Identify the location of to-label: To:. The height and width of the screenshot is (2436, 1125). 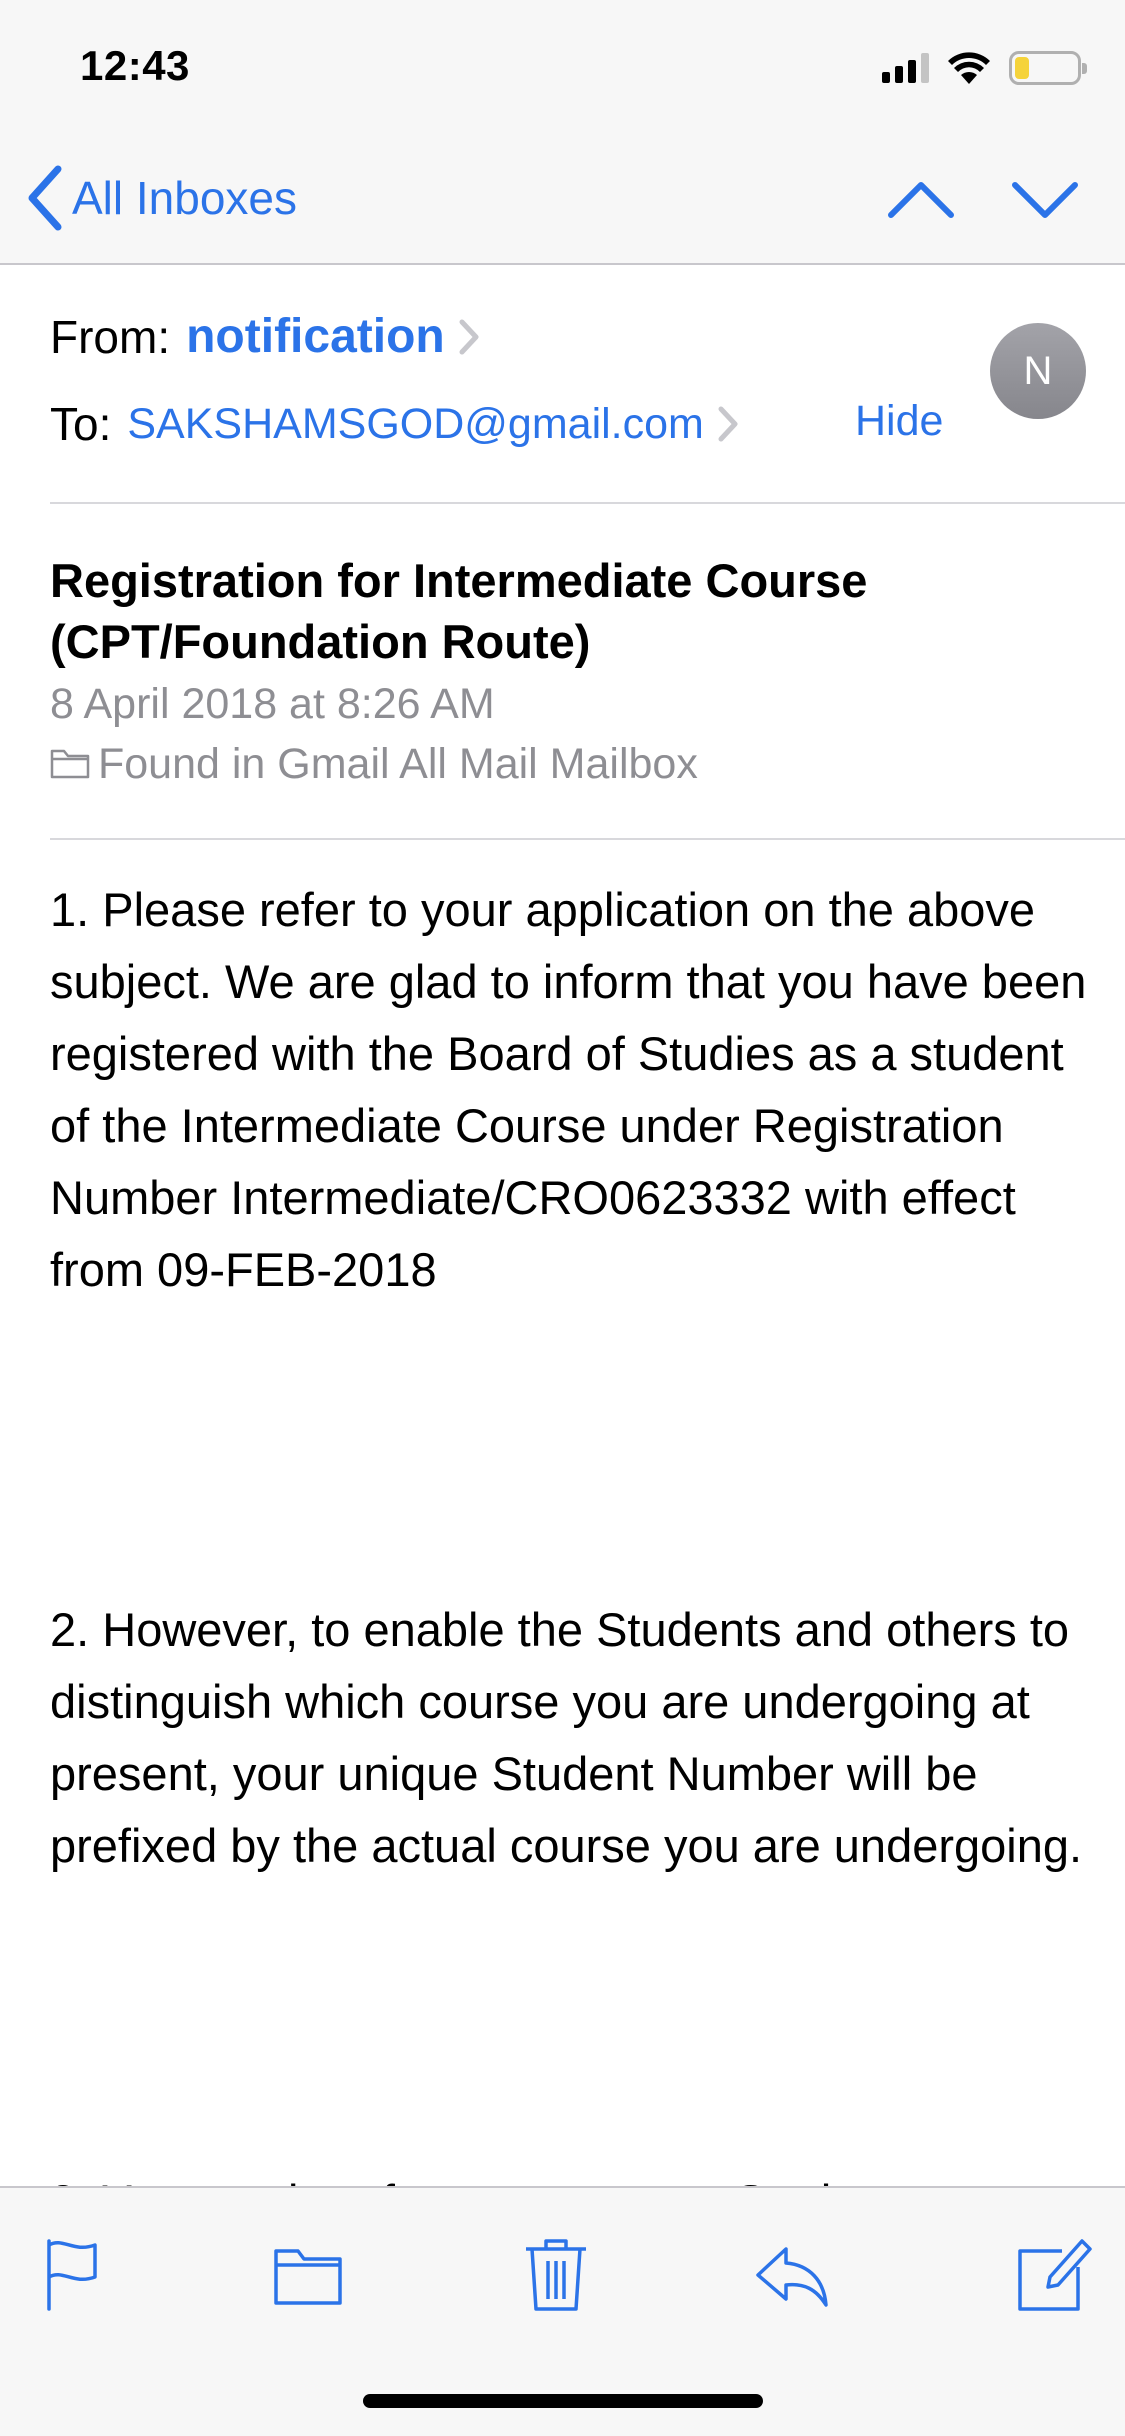
(81, 424).